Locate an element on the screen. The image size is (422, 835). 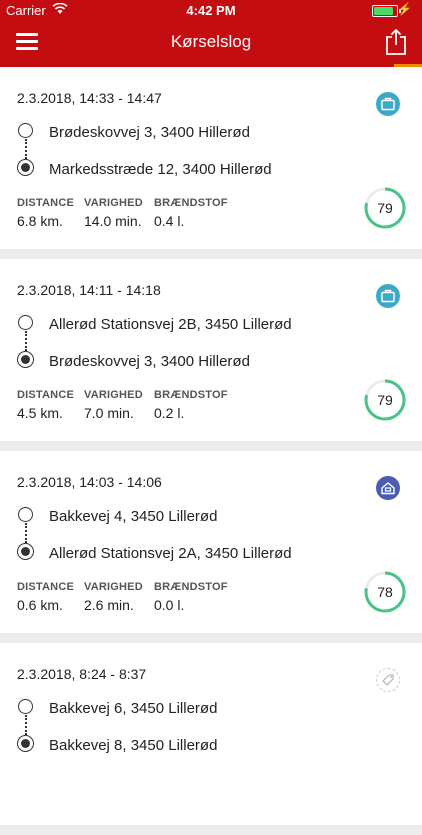
score-value: 78 is located at coordinates (385, 592).